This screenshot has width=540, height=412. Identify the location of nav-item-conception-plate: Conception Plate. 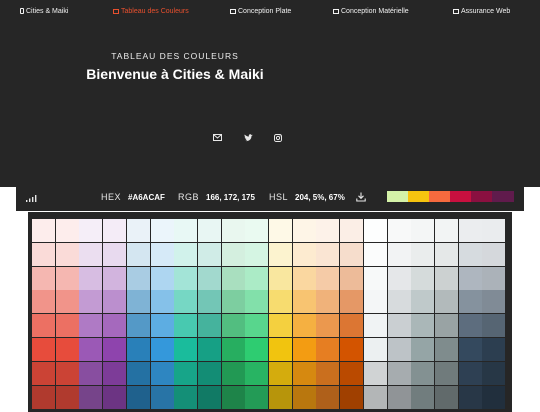
(260, 11).